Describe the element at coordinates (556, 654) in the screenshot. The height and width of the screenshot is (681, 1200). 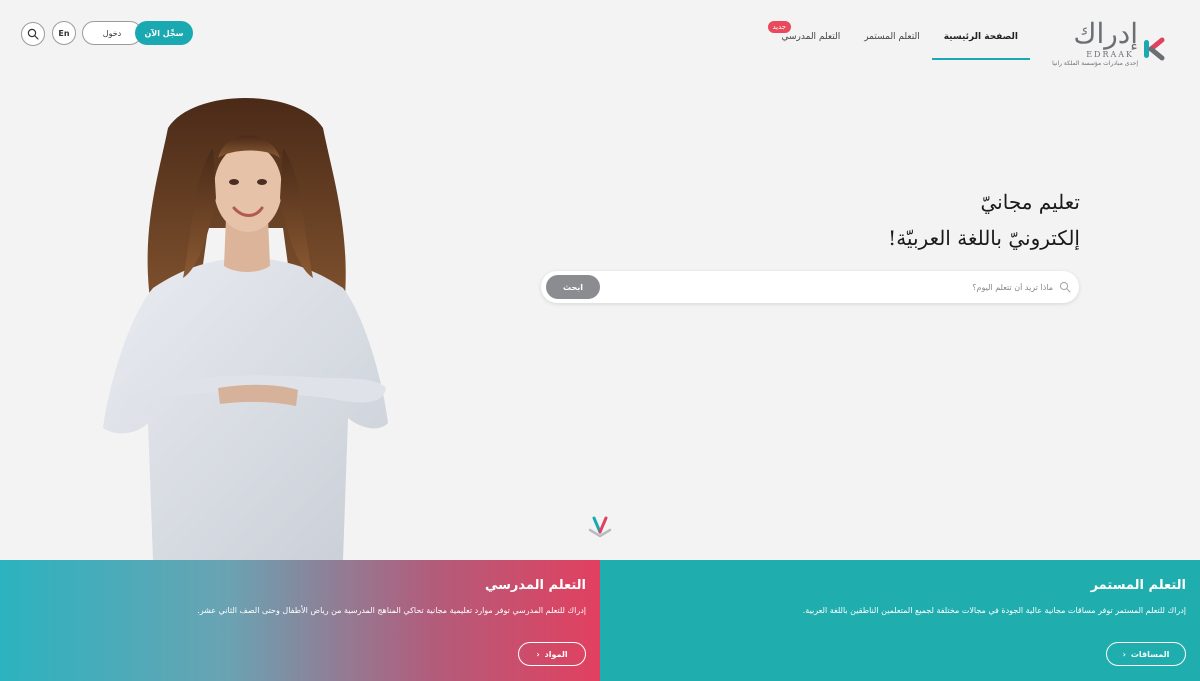
I see `subjects-button-label: المواد` at that location.